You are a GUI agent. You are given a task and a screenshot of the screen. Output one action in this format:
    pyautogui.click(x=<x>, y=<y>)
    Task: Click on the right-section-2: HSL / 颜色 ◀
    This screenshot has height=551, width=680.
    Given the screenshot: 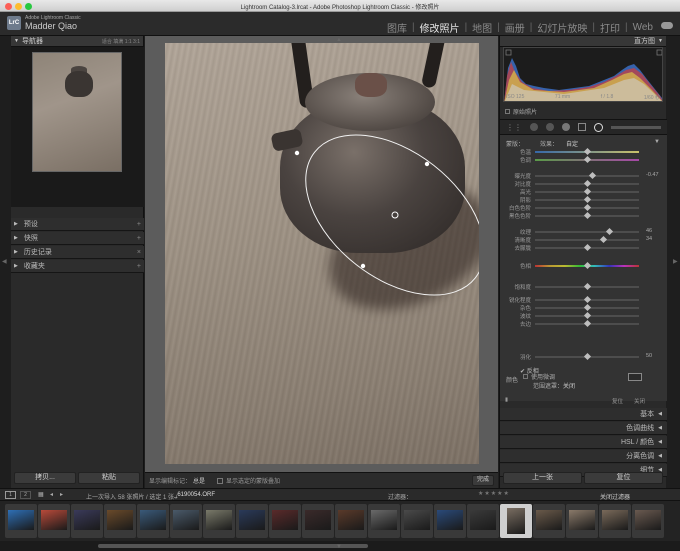 What is the action you would take?
    pyautogui.click(x=583, y=442)
    